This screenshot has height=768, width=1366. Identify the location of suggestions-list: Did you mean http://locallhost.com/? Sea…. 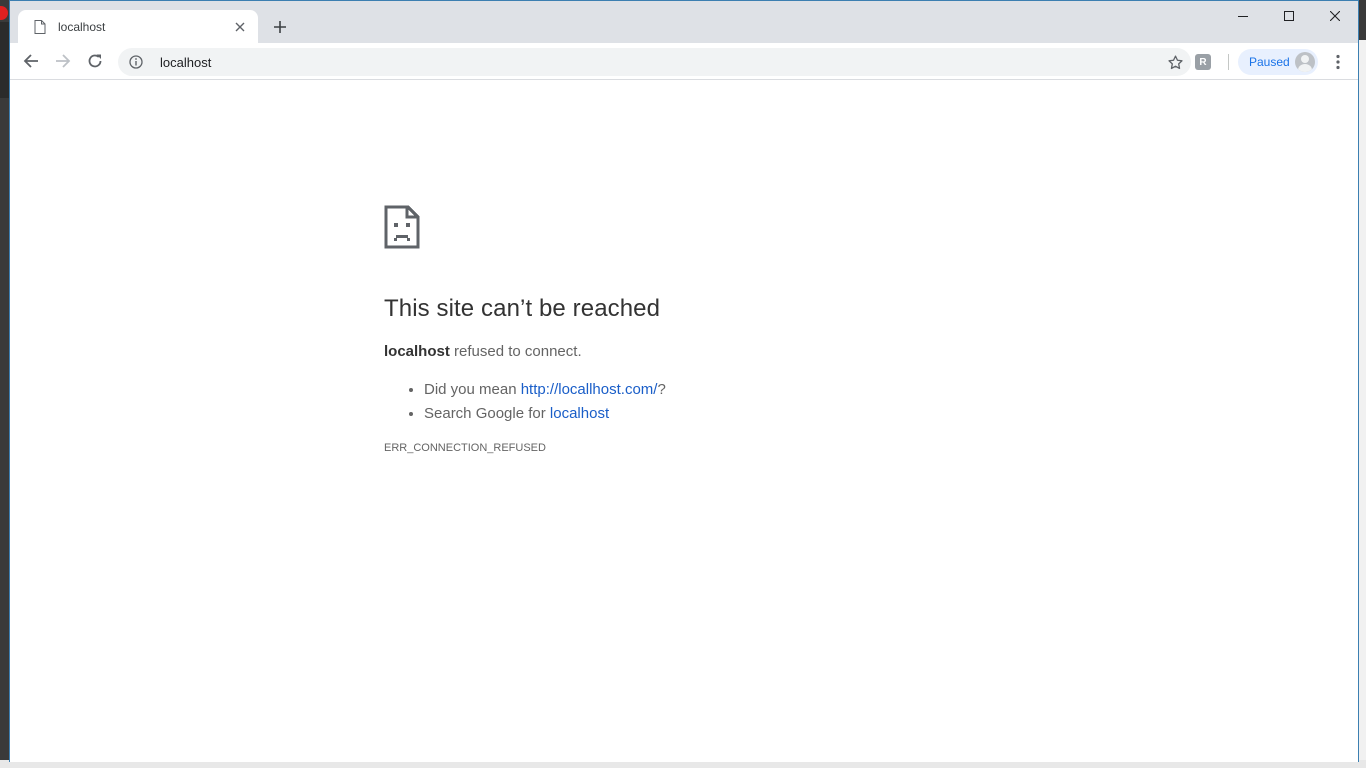
(704, 402).